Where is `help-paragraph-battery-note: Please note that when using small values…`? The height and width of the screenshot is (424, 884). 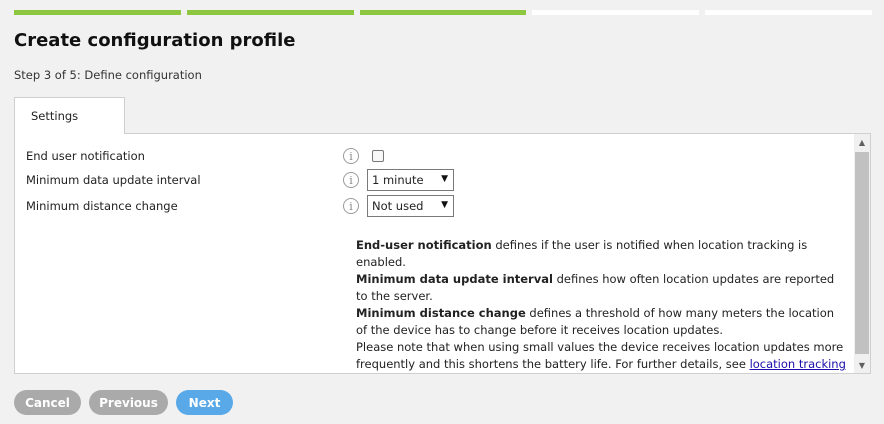
help-paragraph-battery-note: Please note that when using small values… is located at coordinates (601, 356).